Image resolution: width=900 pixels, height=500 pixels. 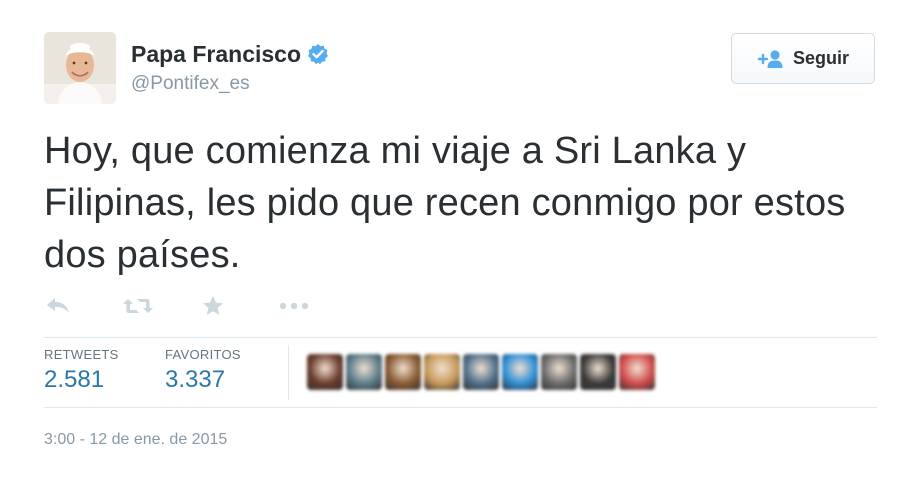 I want to click on user-handle: @Pontifex_es, so click(x=190, y=84).